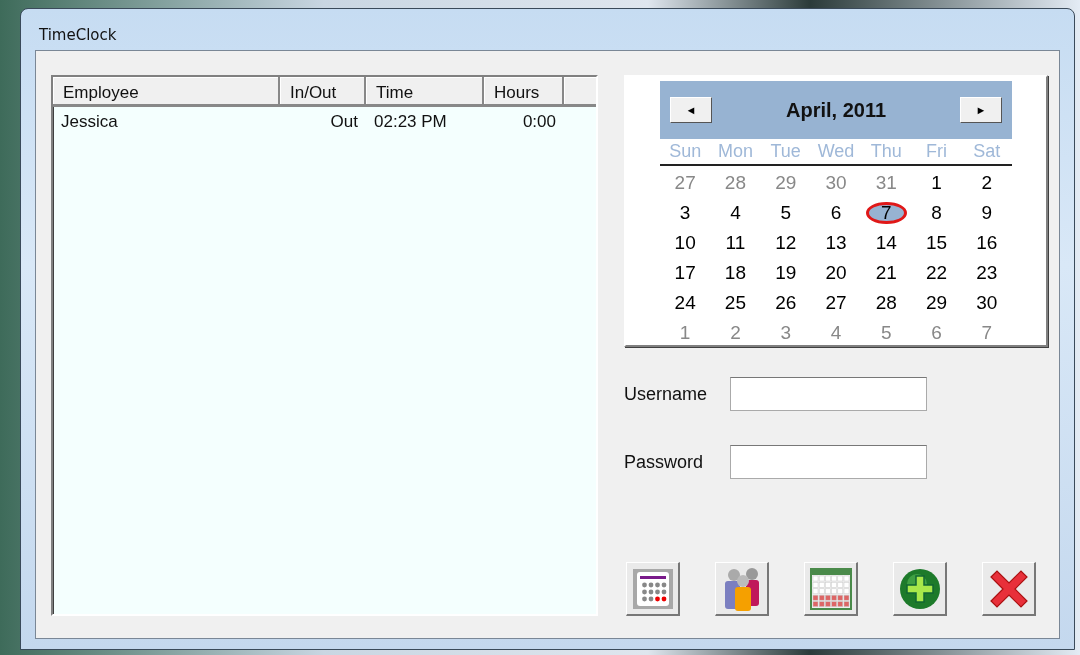 The height and width of the screenshot is (655, 1080). I want to click on calendar-day: 8, so click(936, 213).